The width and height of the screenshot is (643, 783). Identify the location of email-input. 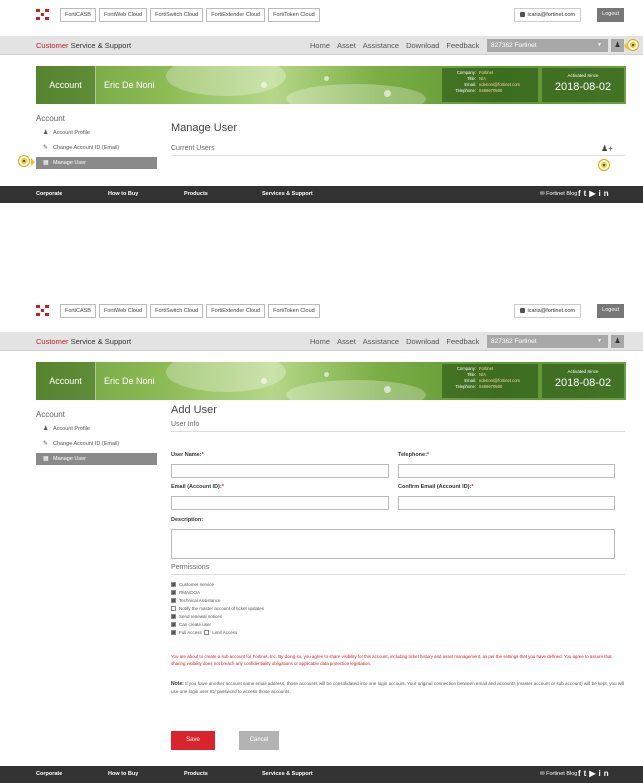
(280, 503).